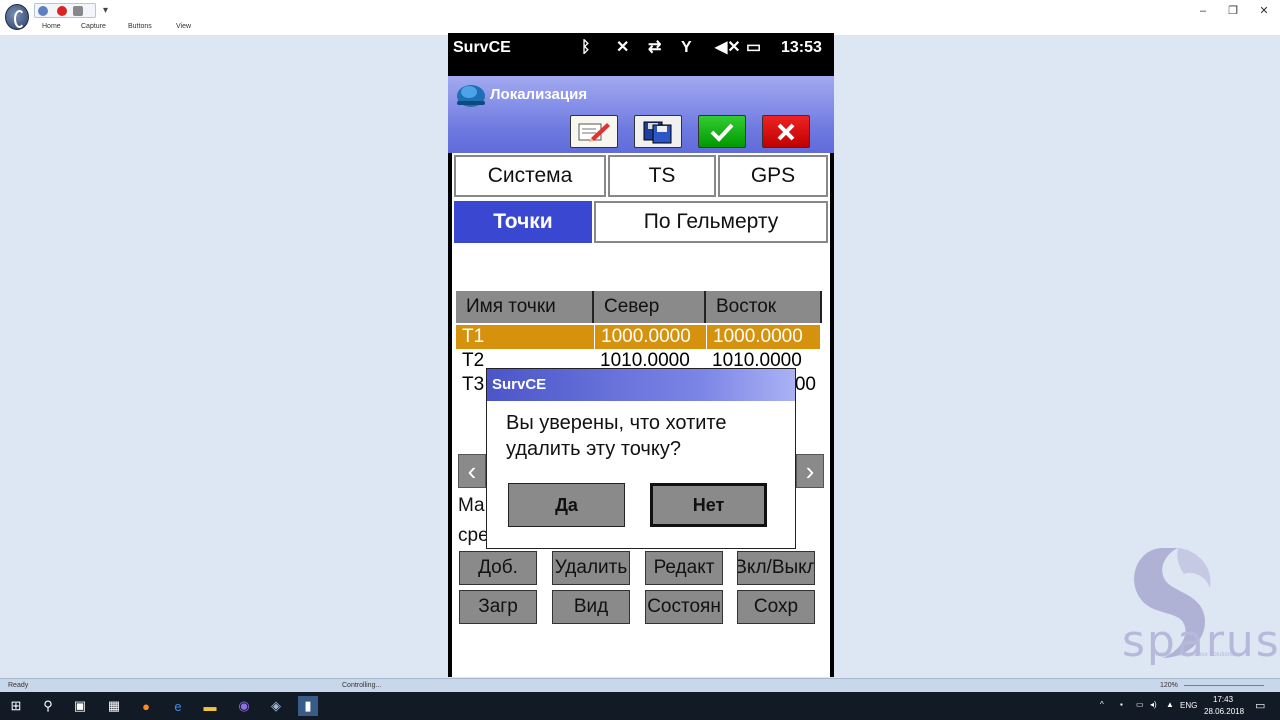 The height and width of the screenshot is (720, 1280). What do you see at coordinates (1224, 711) in the screenshot?
I see `clock-date: 28.06.2018` at bounding box center [1224, 711].